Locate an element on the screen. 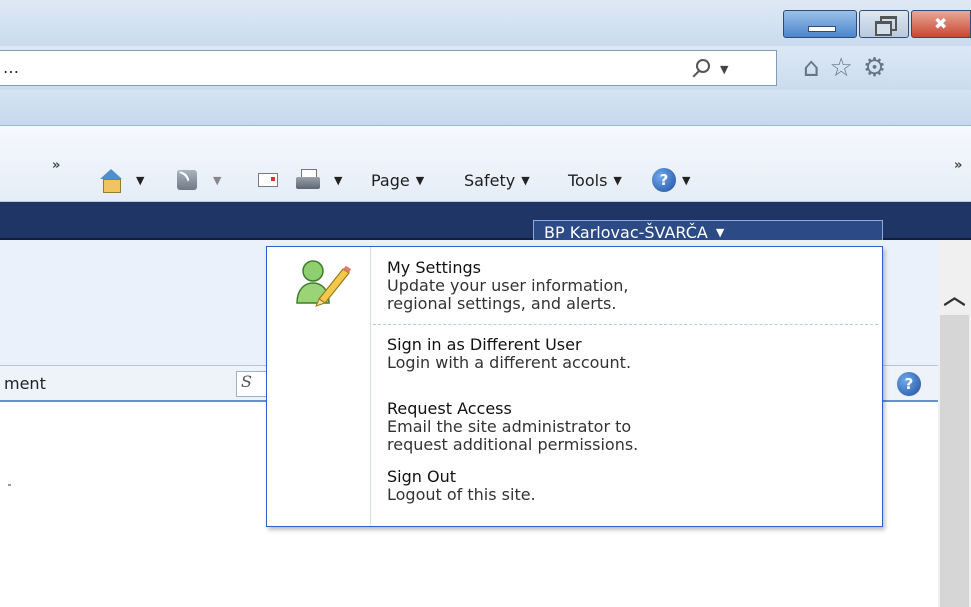 Image resolution: width=971 pixels, height=607 pixels. minimize-button is located at coordinates (820, 24).